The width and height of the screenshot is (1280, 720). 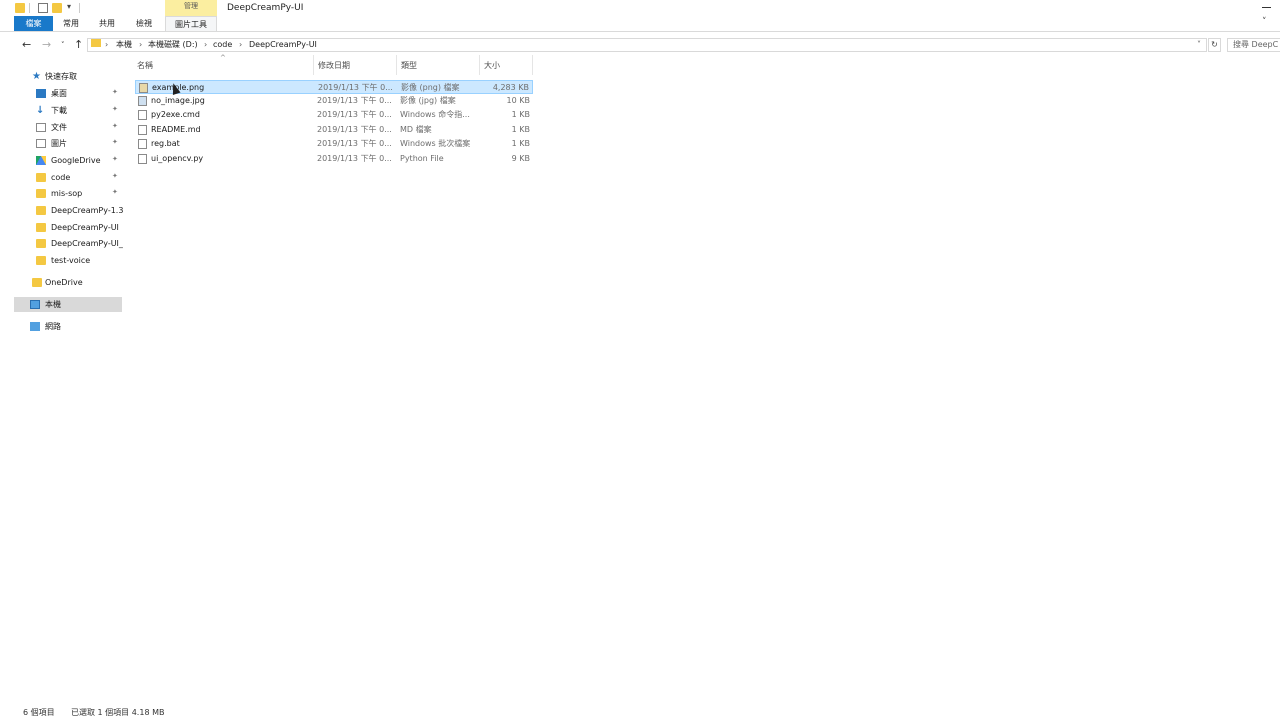 What do you see at coordinates (59, 110) in the screenshot?
I see `nav-label: 下載` at bounding box center [59, 110].